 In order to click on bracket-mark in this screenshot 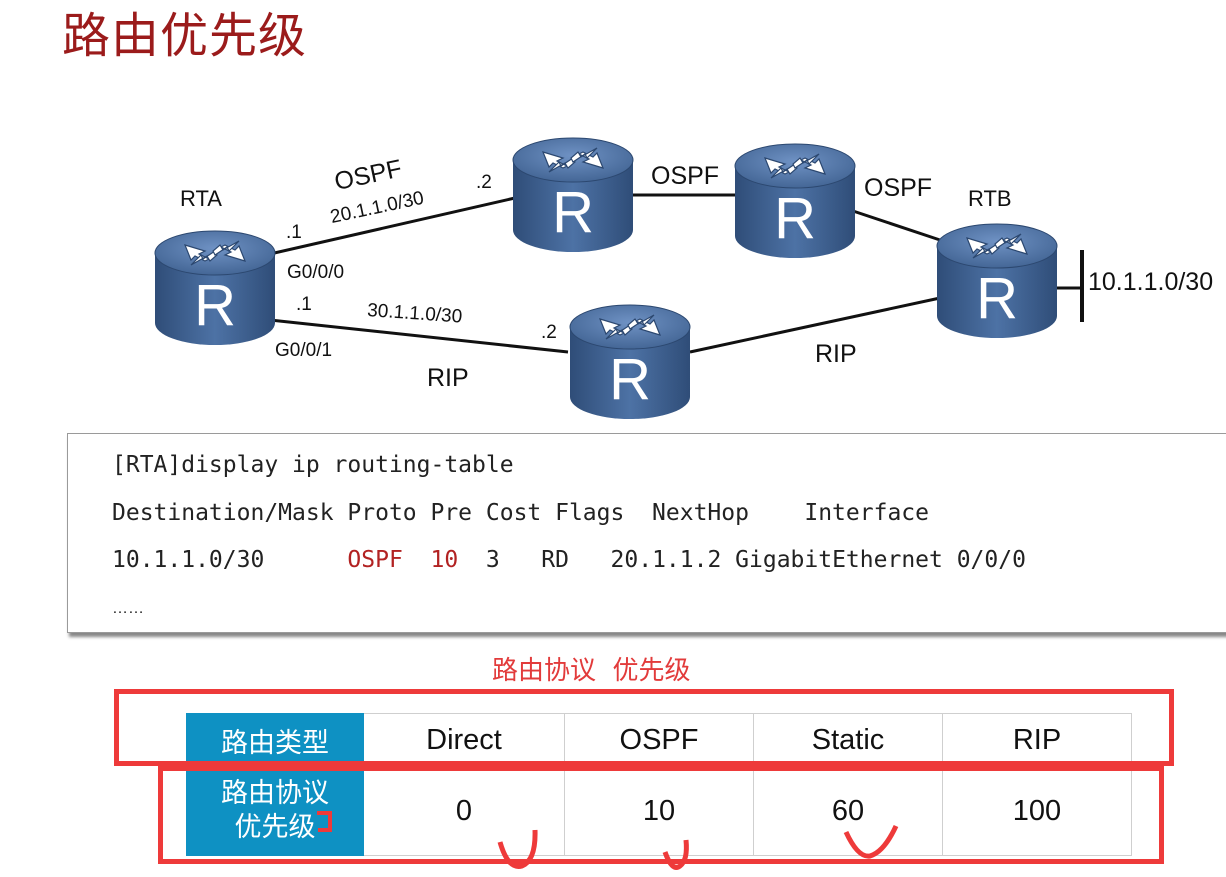, I will do `click(324, 821)`.